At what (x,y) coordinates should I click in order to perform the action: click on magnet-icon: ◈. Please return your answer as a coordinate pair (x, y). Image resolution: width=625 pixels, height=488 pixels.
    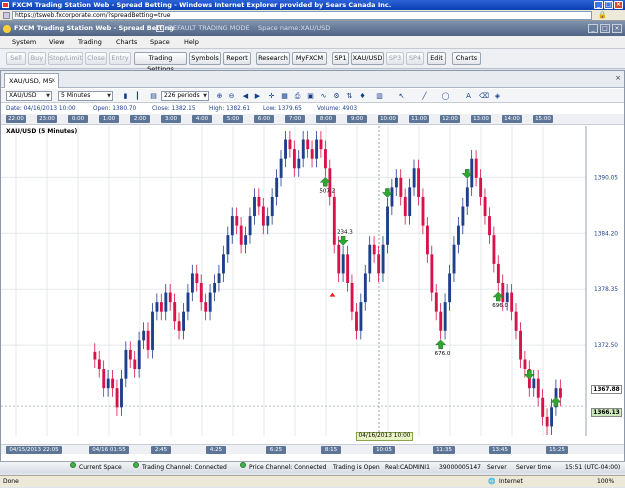
    Looking at the image, I should click on (497, 96).